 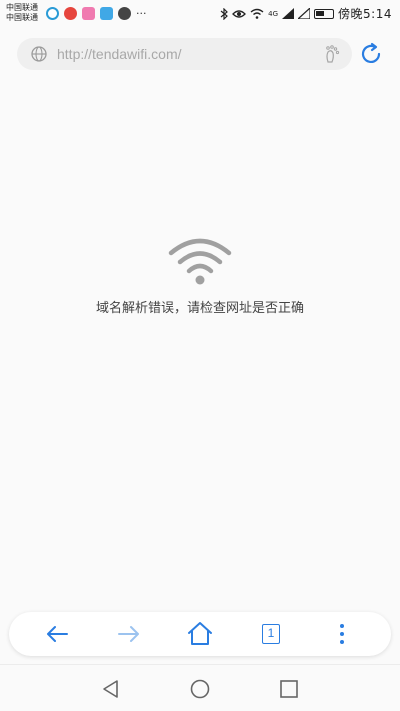 What do you see at coordinates (239, 13) in the screenshot?
I see `eye-comfort-icon` at bounding box center [239, 13].